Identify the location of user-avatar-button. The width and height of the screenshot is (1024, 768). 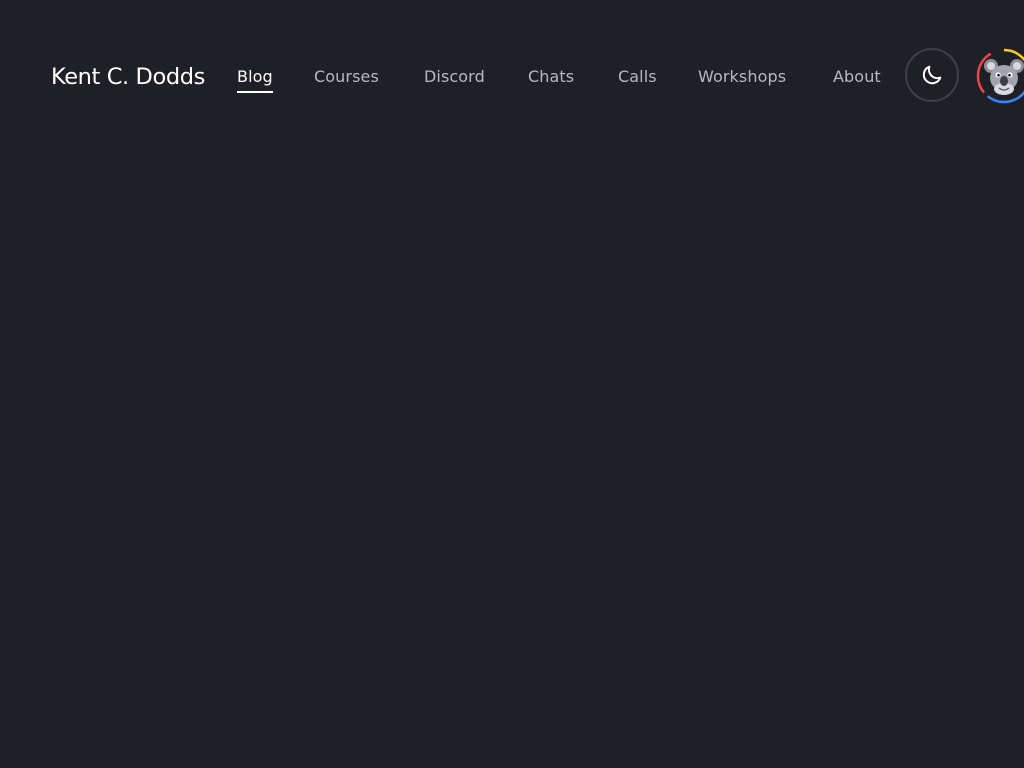
(1000, 76).